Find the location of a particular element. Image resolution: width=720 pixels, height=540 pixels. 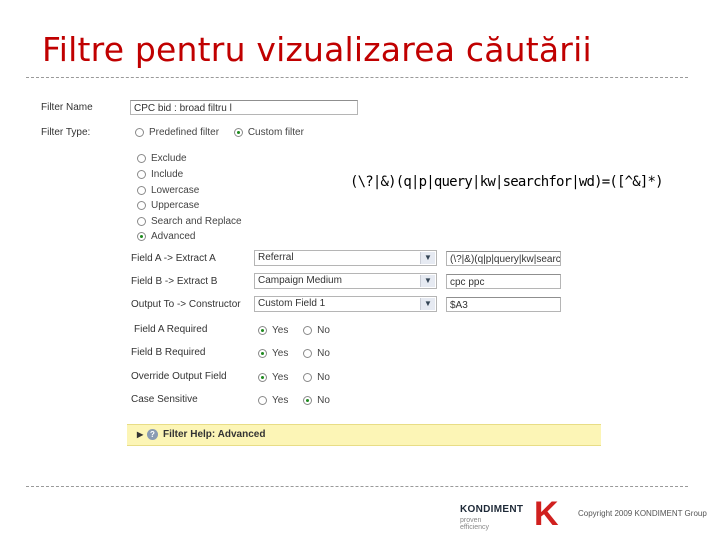

radio-advanced-selected is located at coordinates (141, 236).